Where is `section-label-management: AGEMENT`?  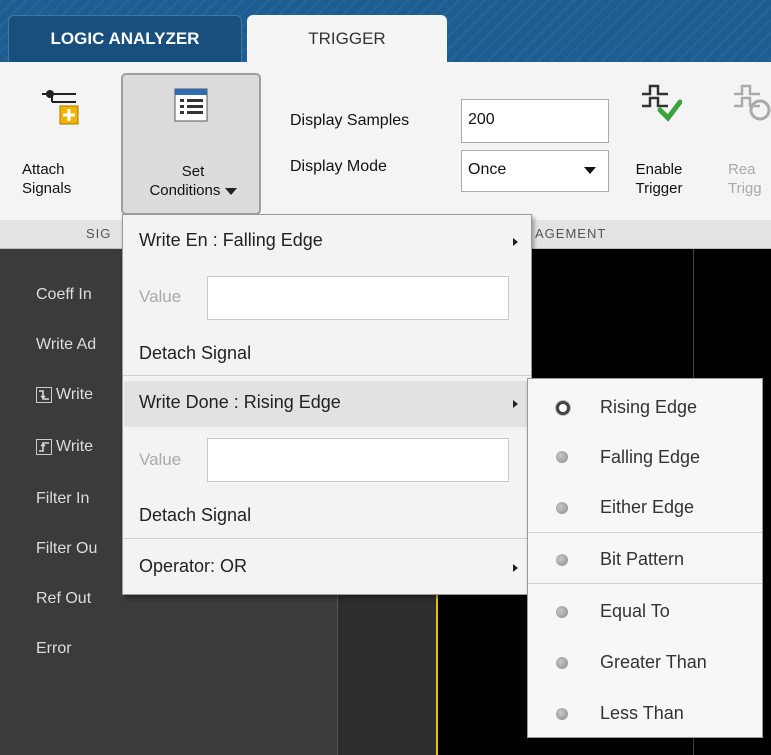
section-label-management: AGEMENT is located at coordinates (571, 233).